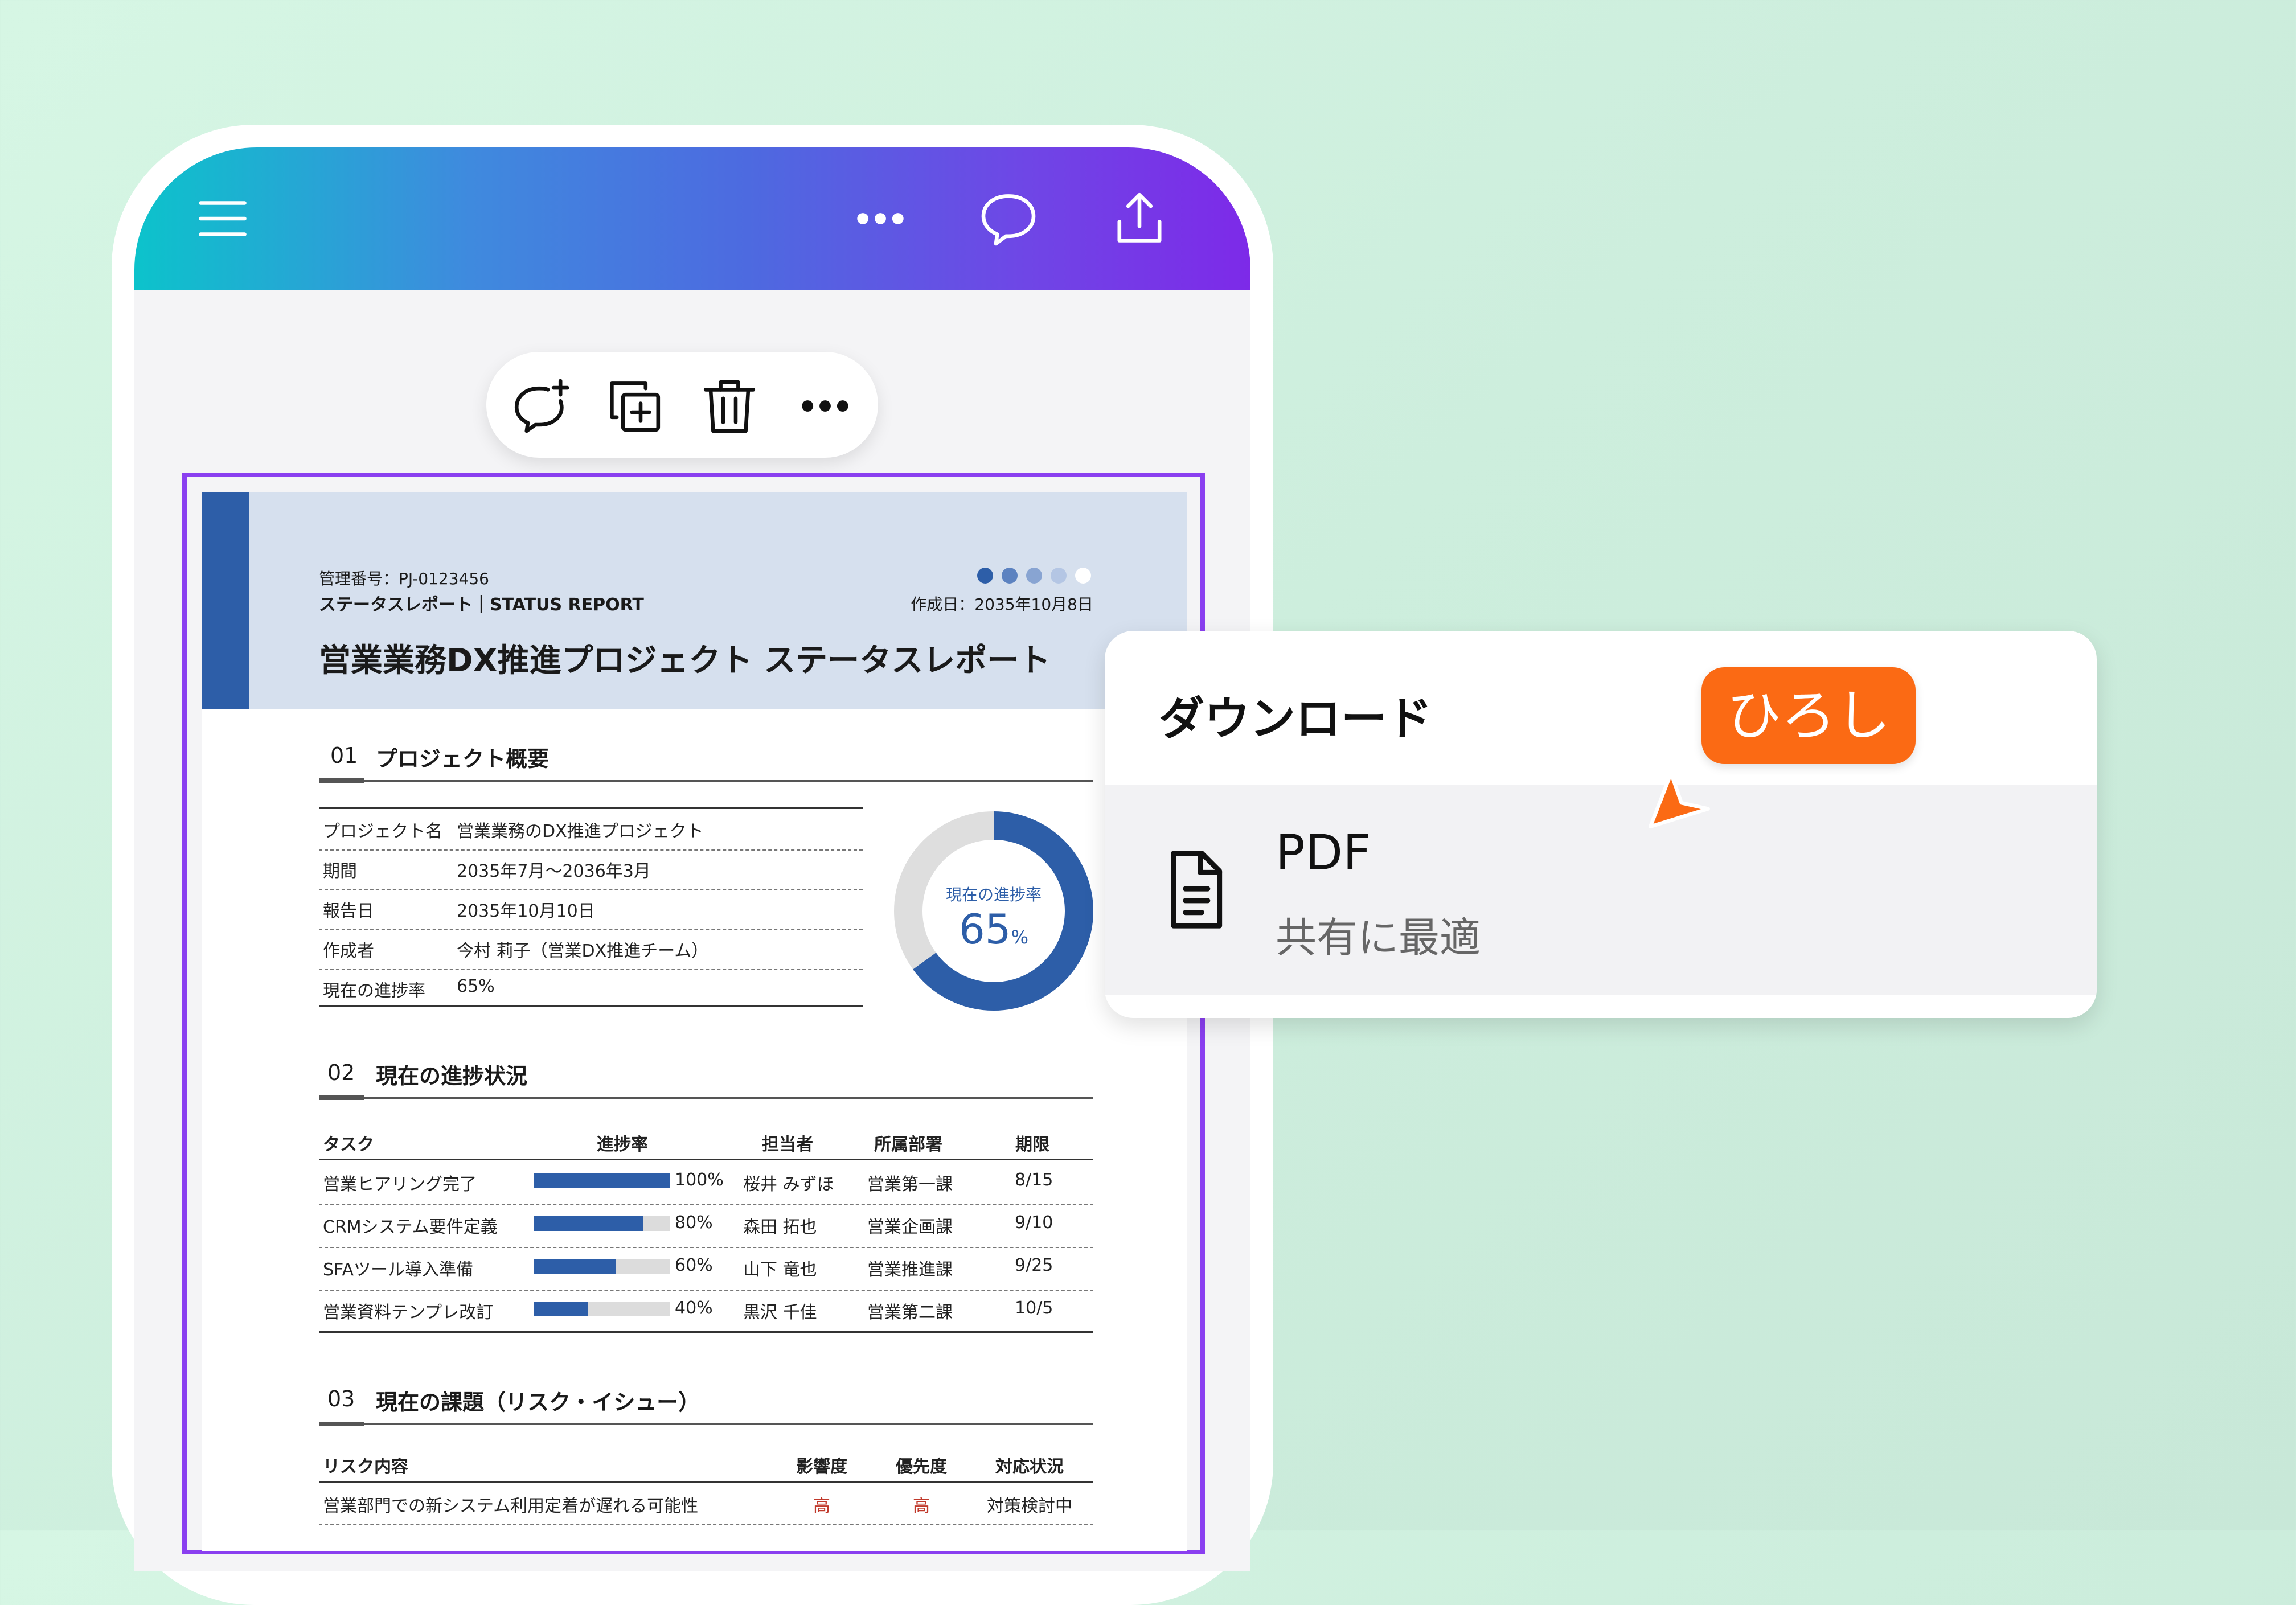  Describe the element at coordinates (1139, 219) in the screenshot. I see `share-icon` at that location.